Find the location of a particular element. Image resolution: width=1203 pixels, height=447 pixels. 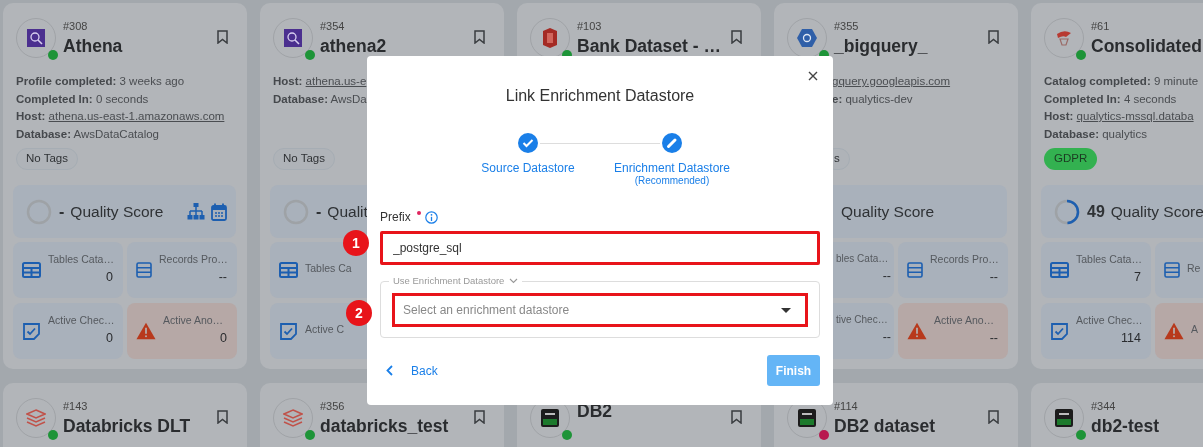

datastore-number: #61 is located at coordinates (1101, 26).